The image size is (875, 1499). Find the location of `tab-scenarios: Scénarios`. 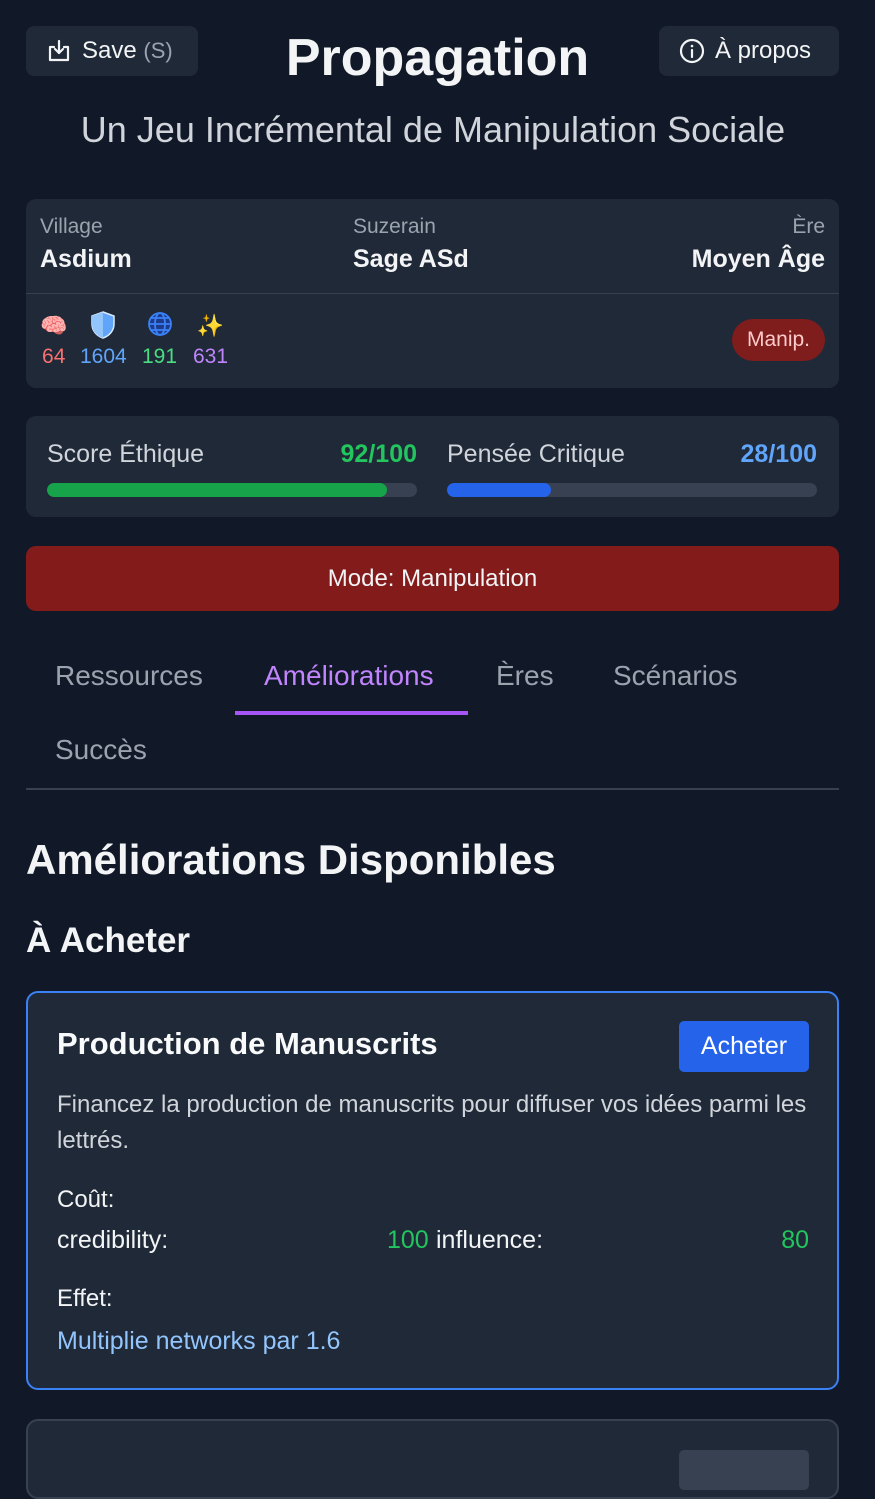

tab-scenarios: Scénarios is located at coordinates (675, 676).